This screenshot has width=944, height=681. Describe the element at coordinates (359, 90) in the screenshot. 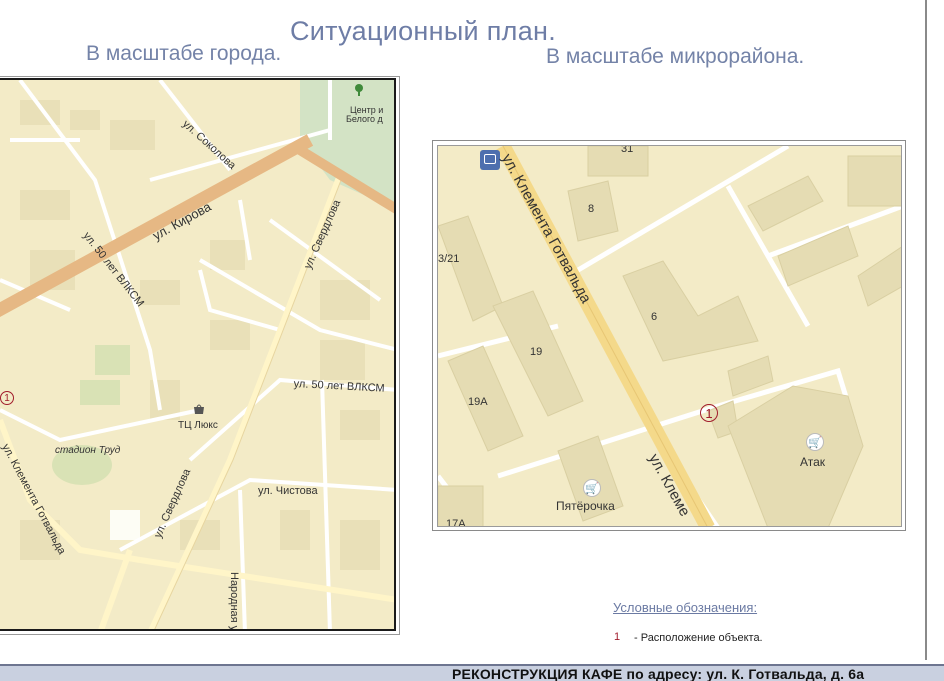

I see `tree-icon` at that location.